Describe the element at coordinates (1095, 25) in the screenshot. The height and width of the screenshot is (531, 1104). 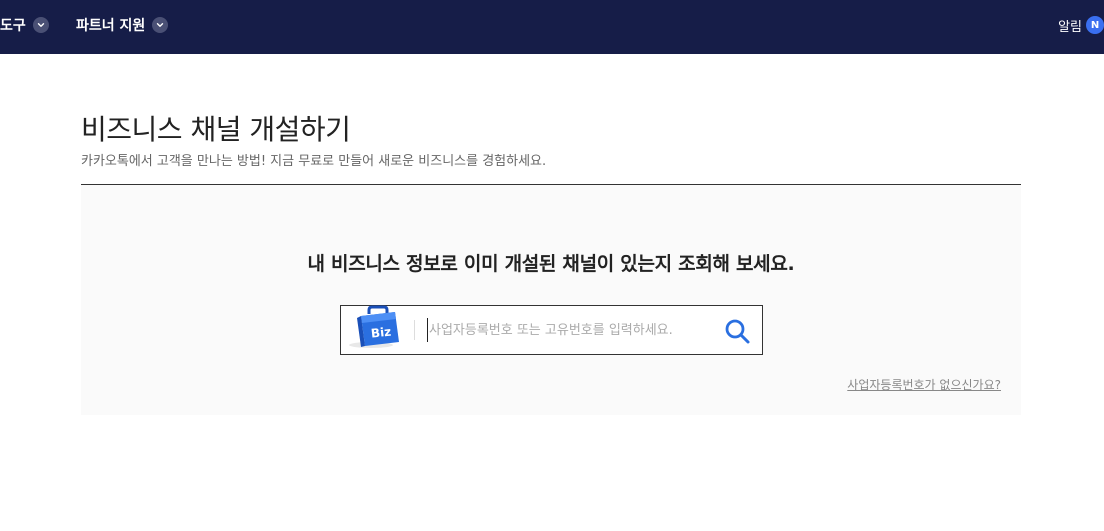
I see `notification-new-badge: N` at that location.